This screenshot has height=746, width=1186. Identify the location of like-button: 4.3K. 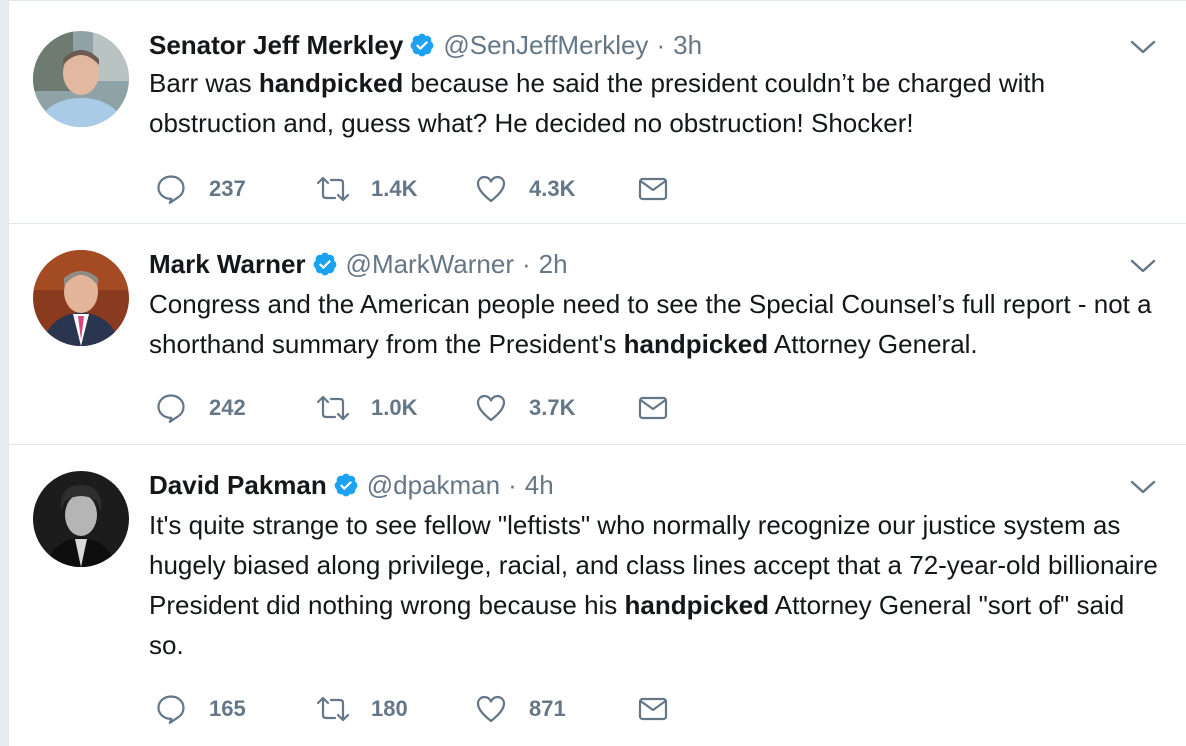
(556, 189).